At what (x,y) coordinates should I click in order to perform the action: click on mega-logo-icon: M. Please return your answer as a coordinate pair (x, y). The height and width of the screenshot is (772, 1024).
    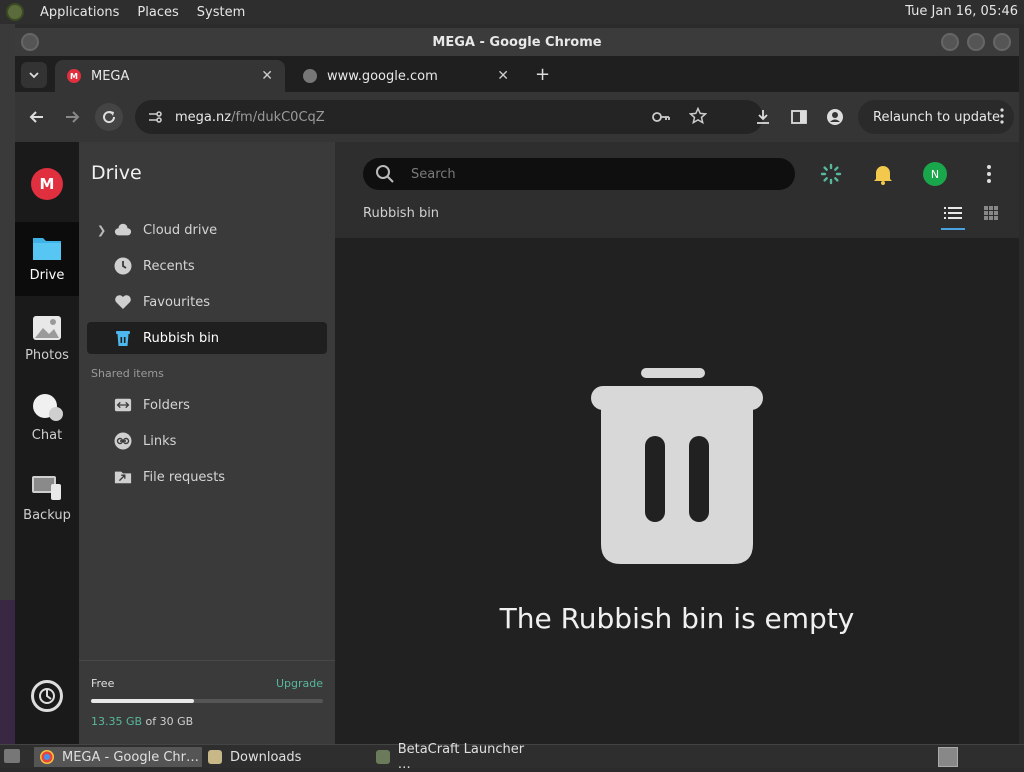
    Looking at the image, I should click on (47, 184).